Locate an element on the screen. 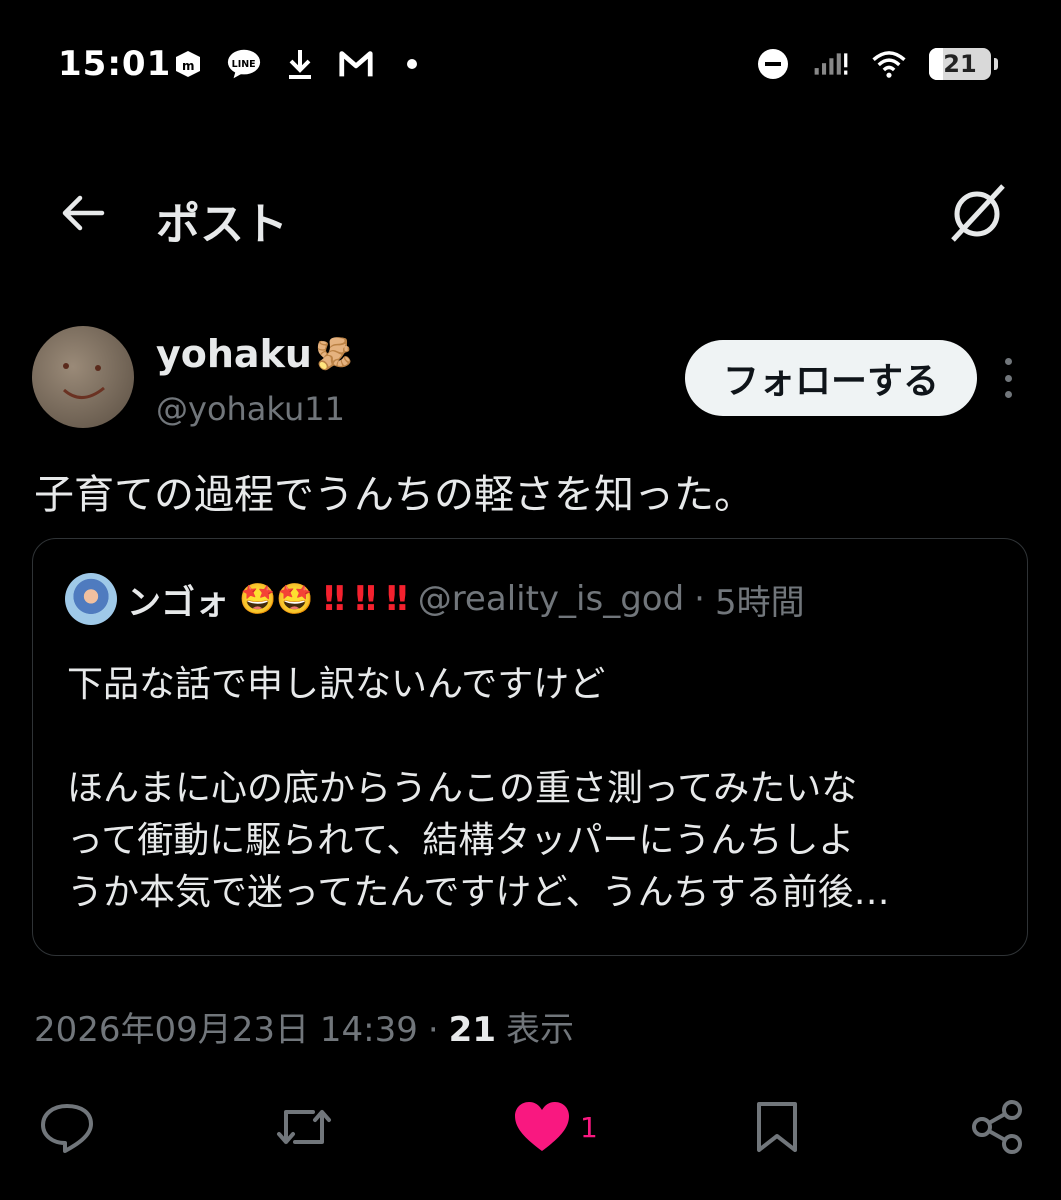 This screenshot has height=1200, width=1061. views-label: 表示 is located at coordinates (540, 1030).